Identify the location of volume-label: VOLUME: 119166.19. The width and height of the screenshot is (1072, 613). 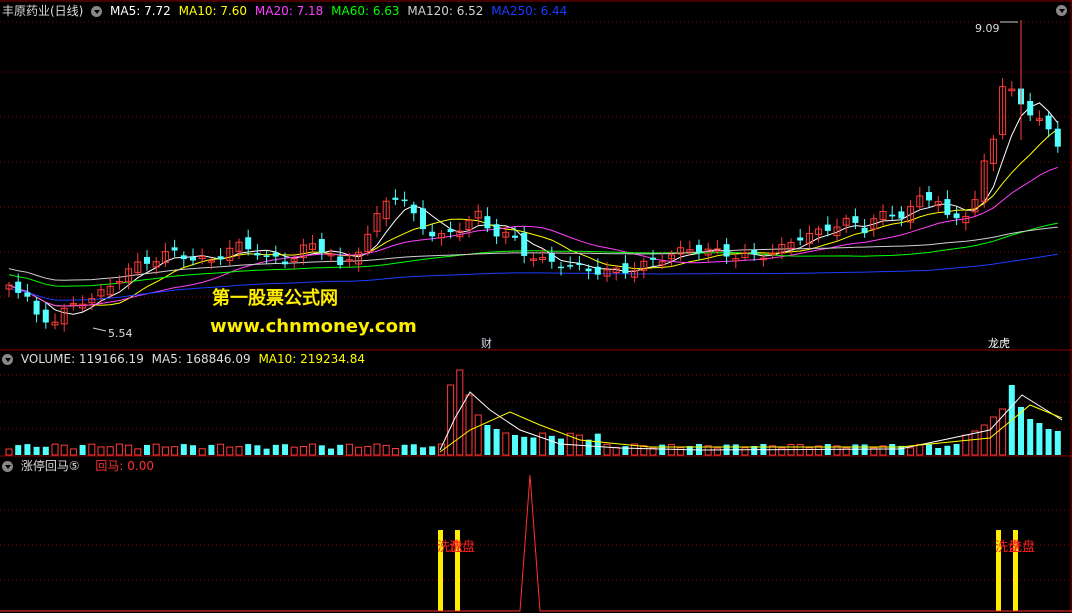
(82, 359).